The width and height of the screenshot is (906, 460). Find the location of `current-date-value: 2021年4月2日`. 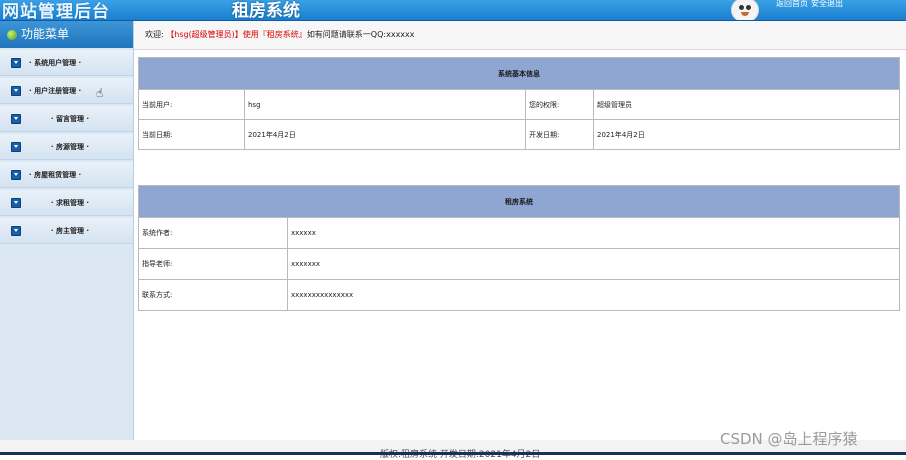

current-date-value: 2021年4月2日 is located at coordinates (385, 134).